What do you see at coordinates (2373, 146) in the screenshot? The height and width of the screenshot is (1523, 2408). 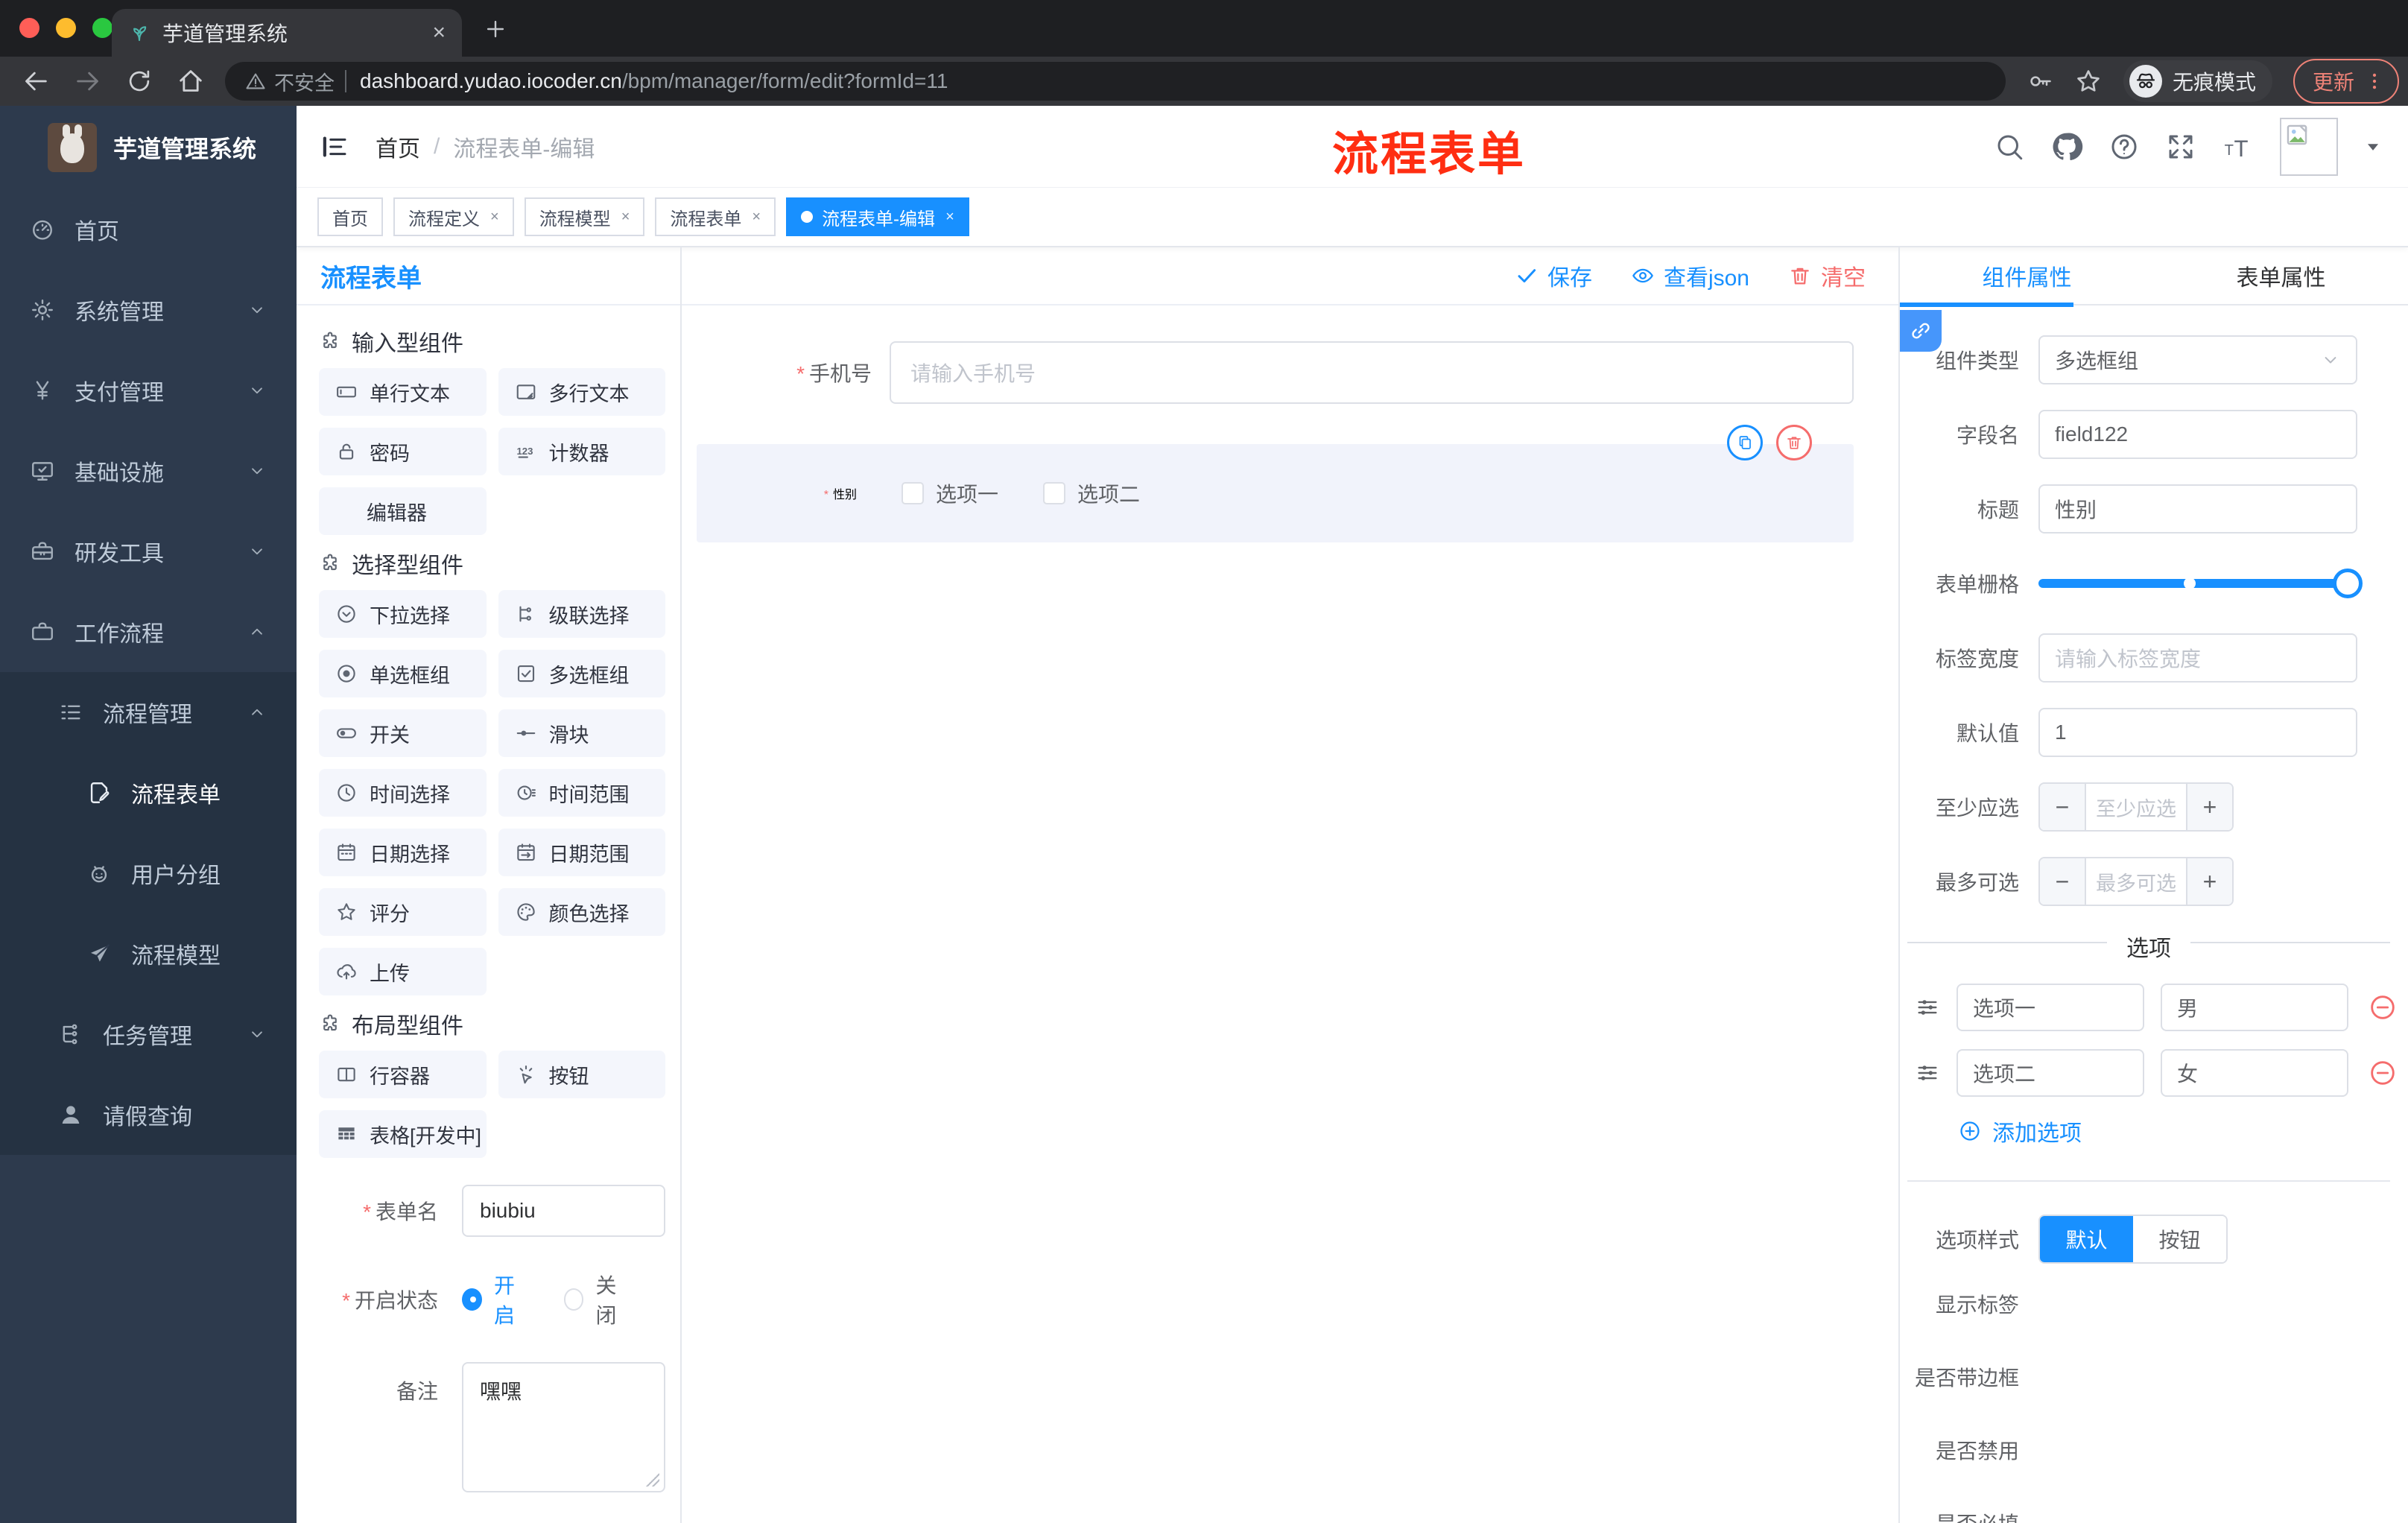 I see `avatar-caret-down-icon` at bounding box center [2373, 146].